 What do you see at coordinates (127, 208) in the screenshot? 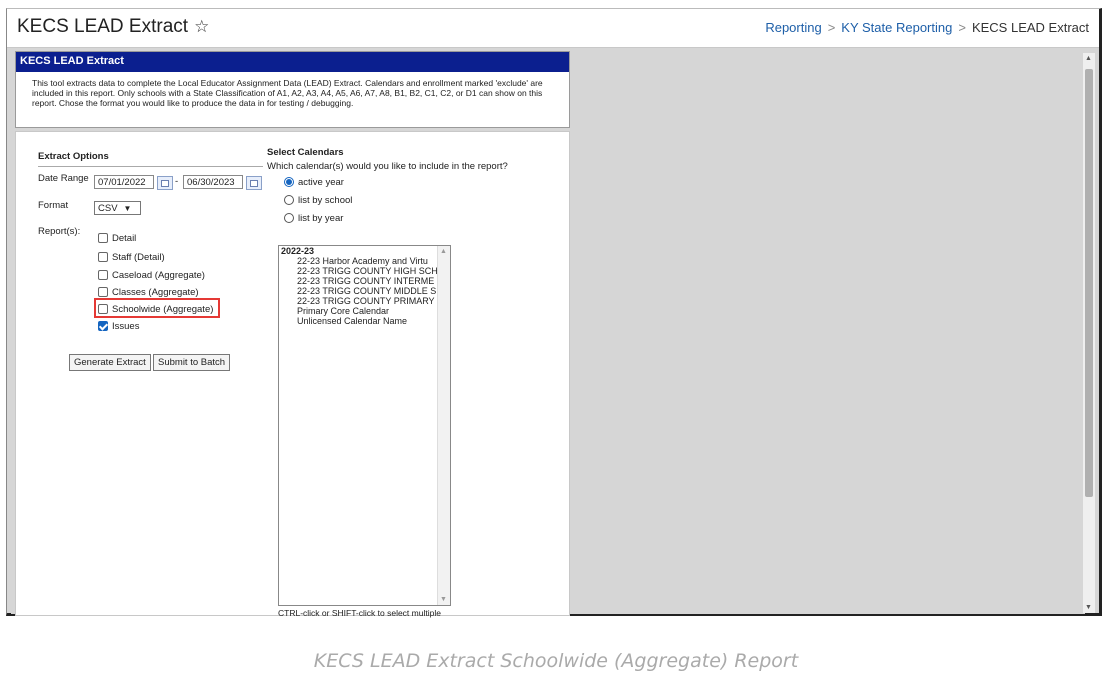
I see `chevron-down-icon: ▼` at bounding box center [127, 208].